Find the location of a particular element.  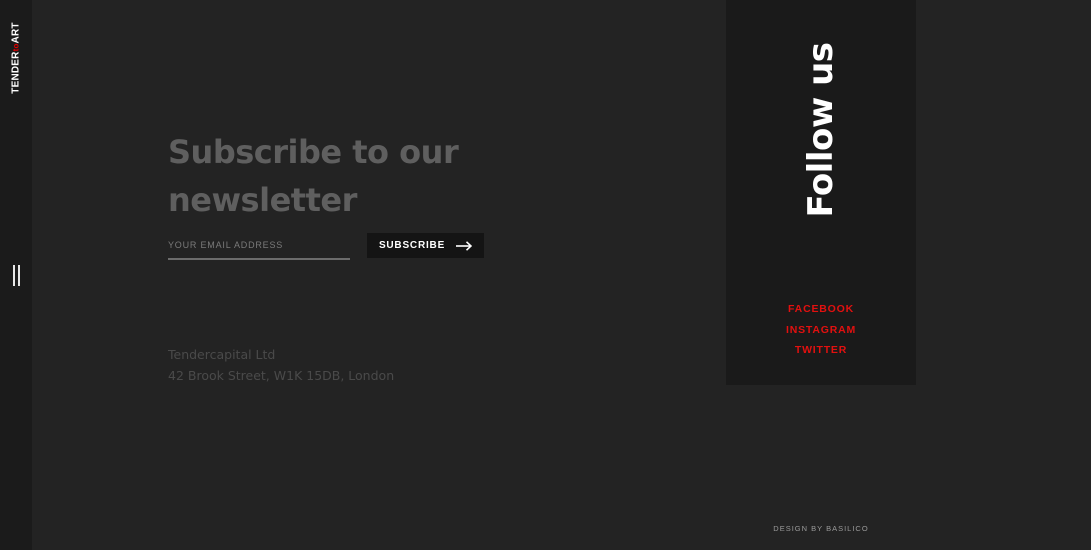

left-sidebar: TENDERtoART is located at coordinates (16, 275).